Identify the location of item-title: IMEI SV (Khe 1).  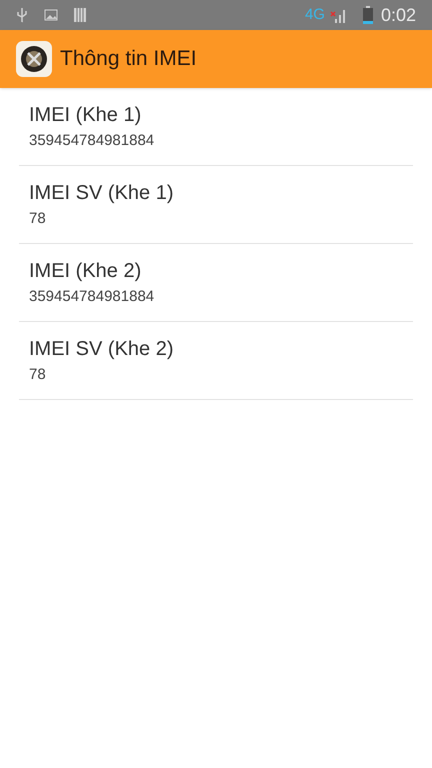
(101, 193).